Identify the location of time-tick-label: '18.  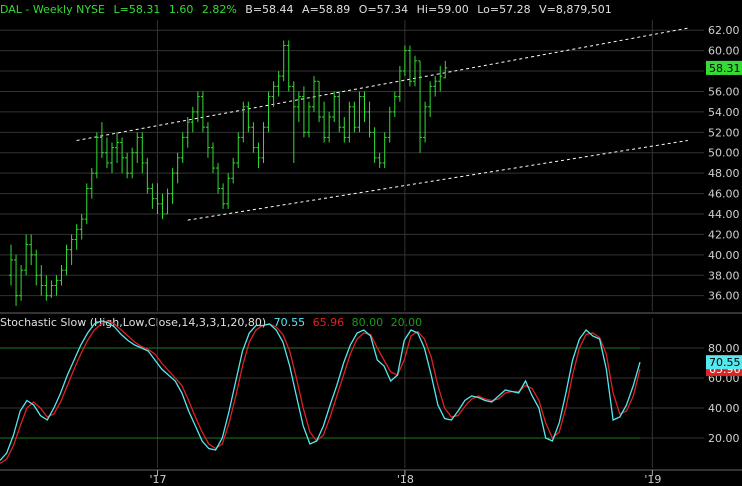
(405, 479).